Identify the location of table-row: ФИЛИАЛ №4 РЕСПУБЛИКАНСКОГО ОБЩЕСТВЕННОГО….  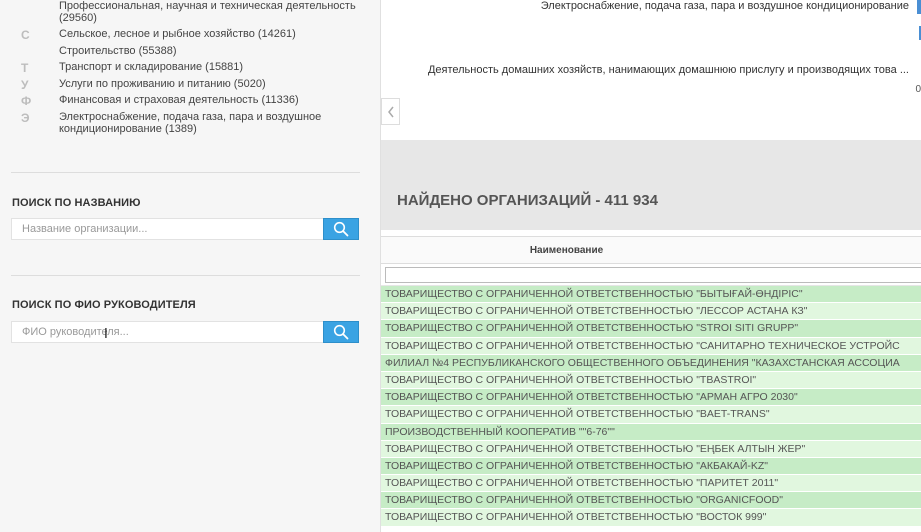
(651, 363).